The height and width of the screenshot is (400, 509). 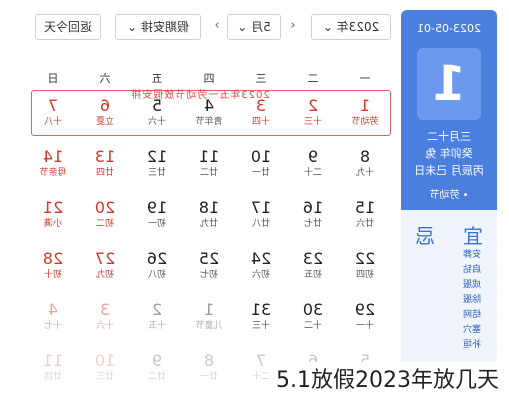 I want to click on calendar-day-cell: 1 劳动节, so click(x=365, y=119).